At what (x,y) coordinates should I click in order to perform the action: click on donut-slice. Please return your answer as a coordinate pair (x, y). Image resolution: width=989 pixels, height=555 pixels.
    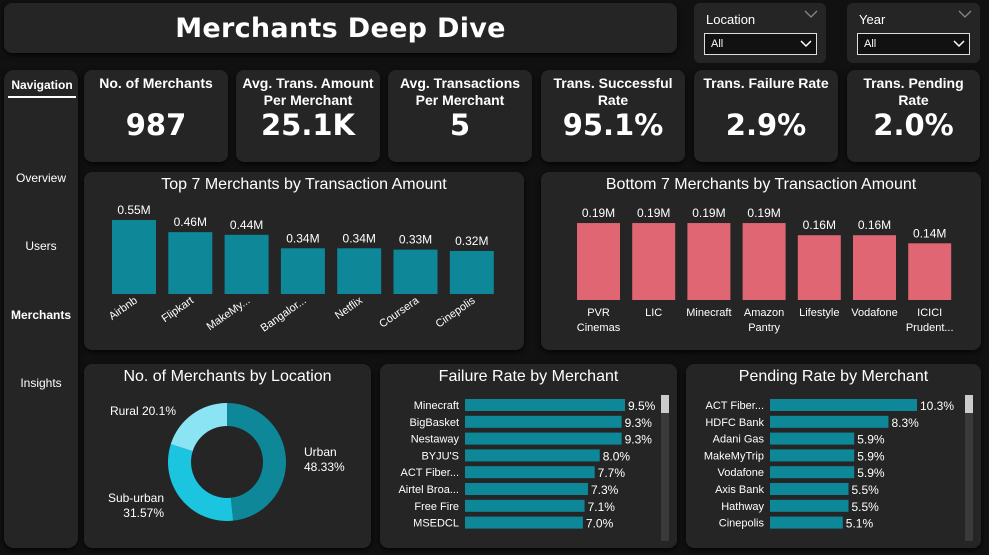
    Looking at the image, I should click on (256, 462).